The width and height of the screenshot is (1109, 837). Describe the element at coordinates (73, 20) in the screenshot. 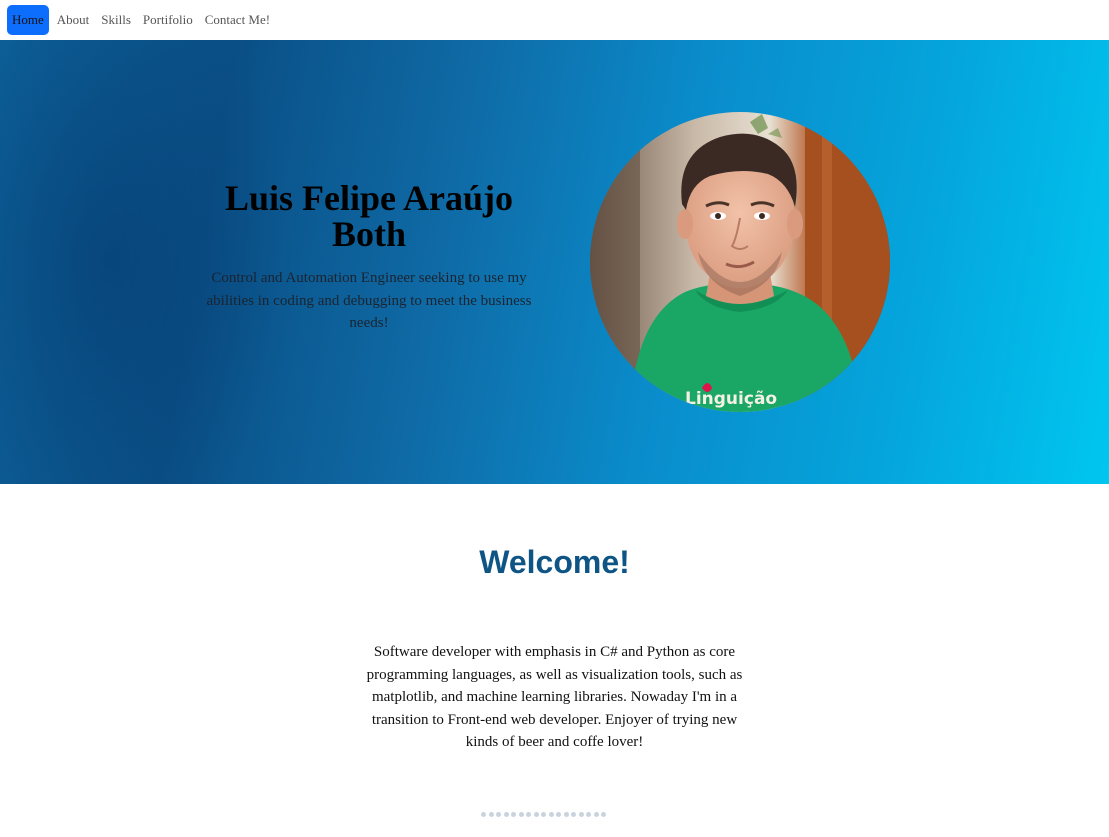

I see `nav-about: About` at that location.